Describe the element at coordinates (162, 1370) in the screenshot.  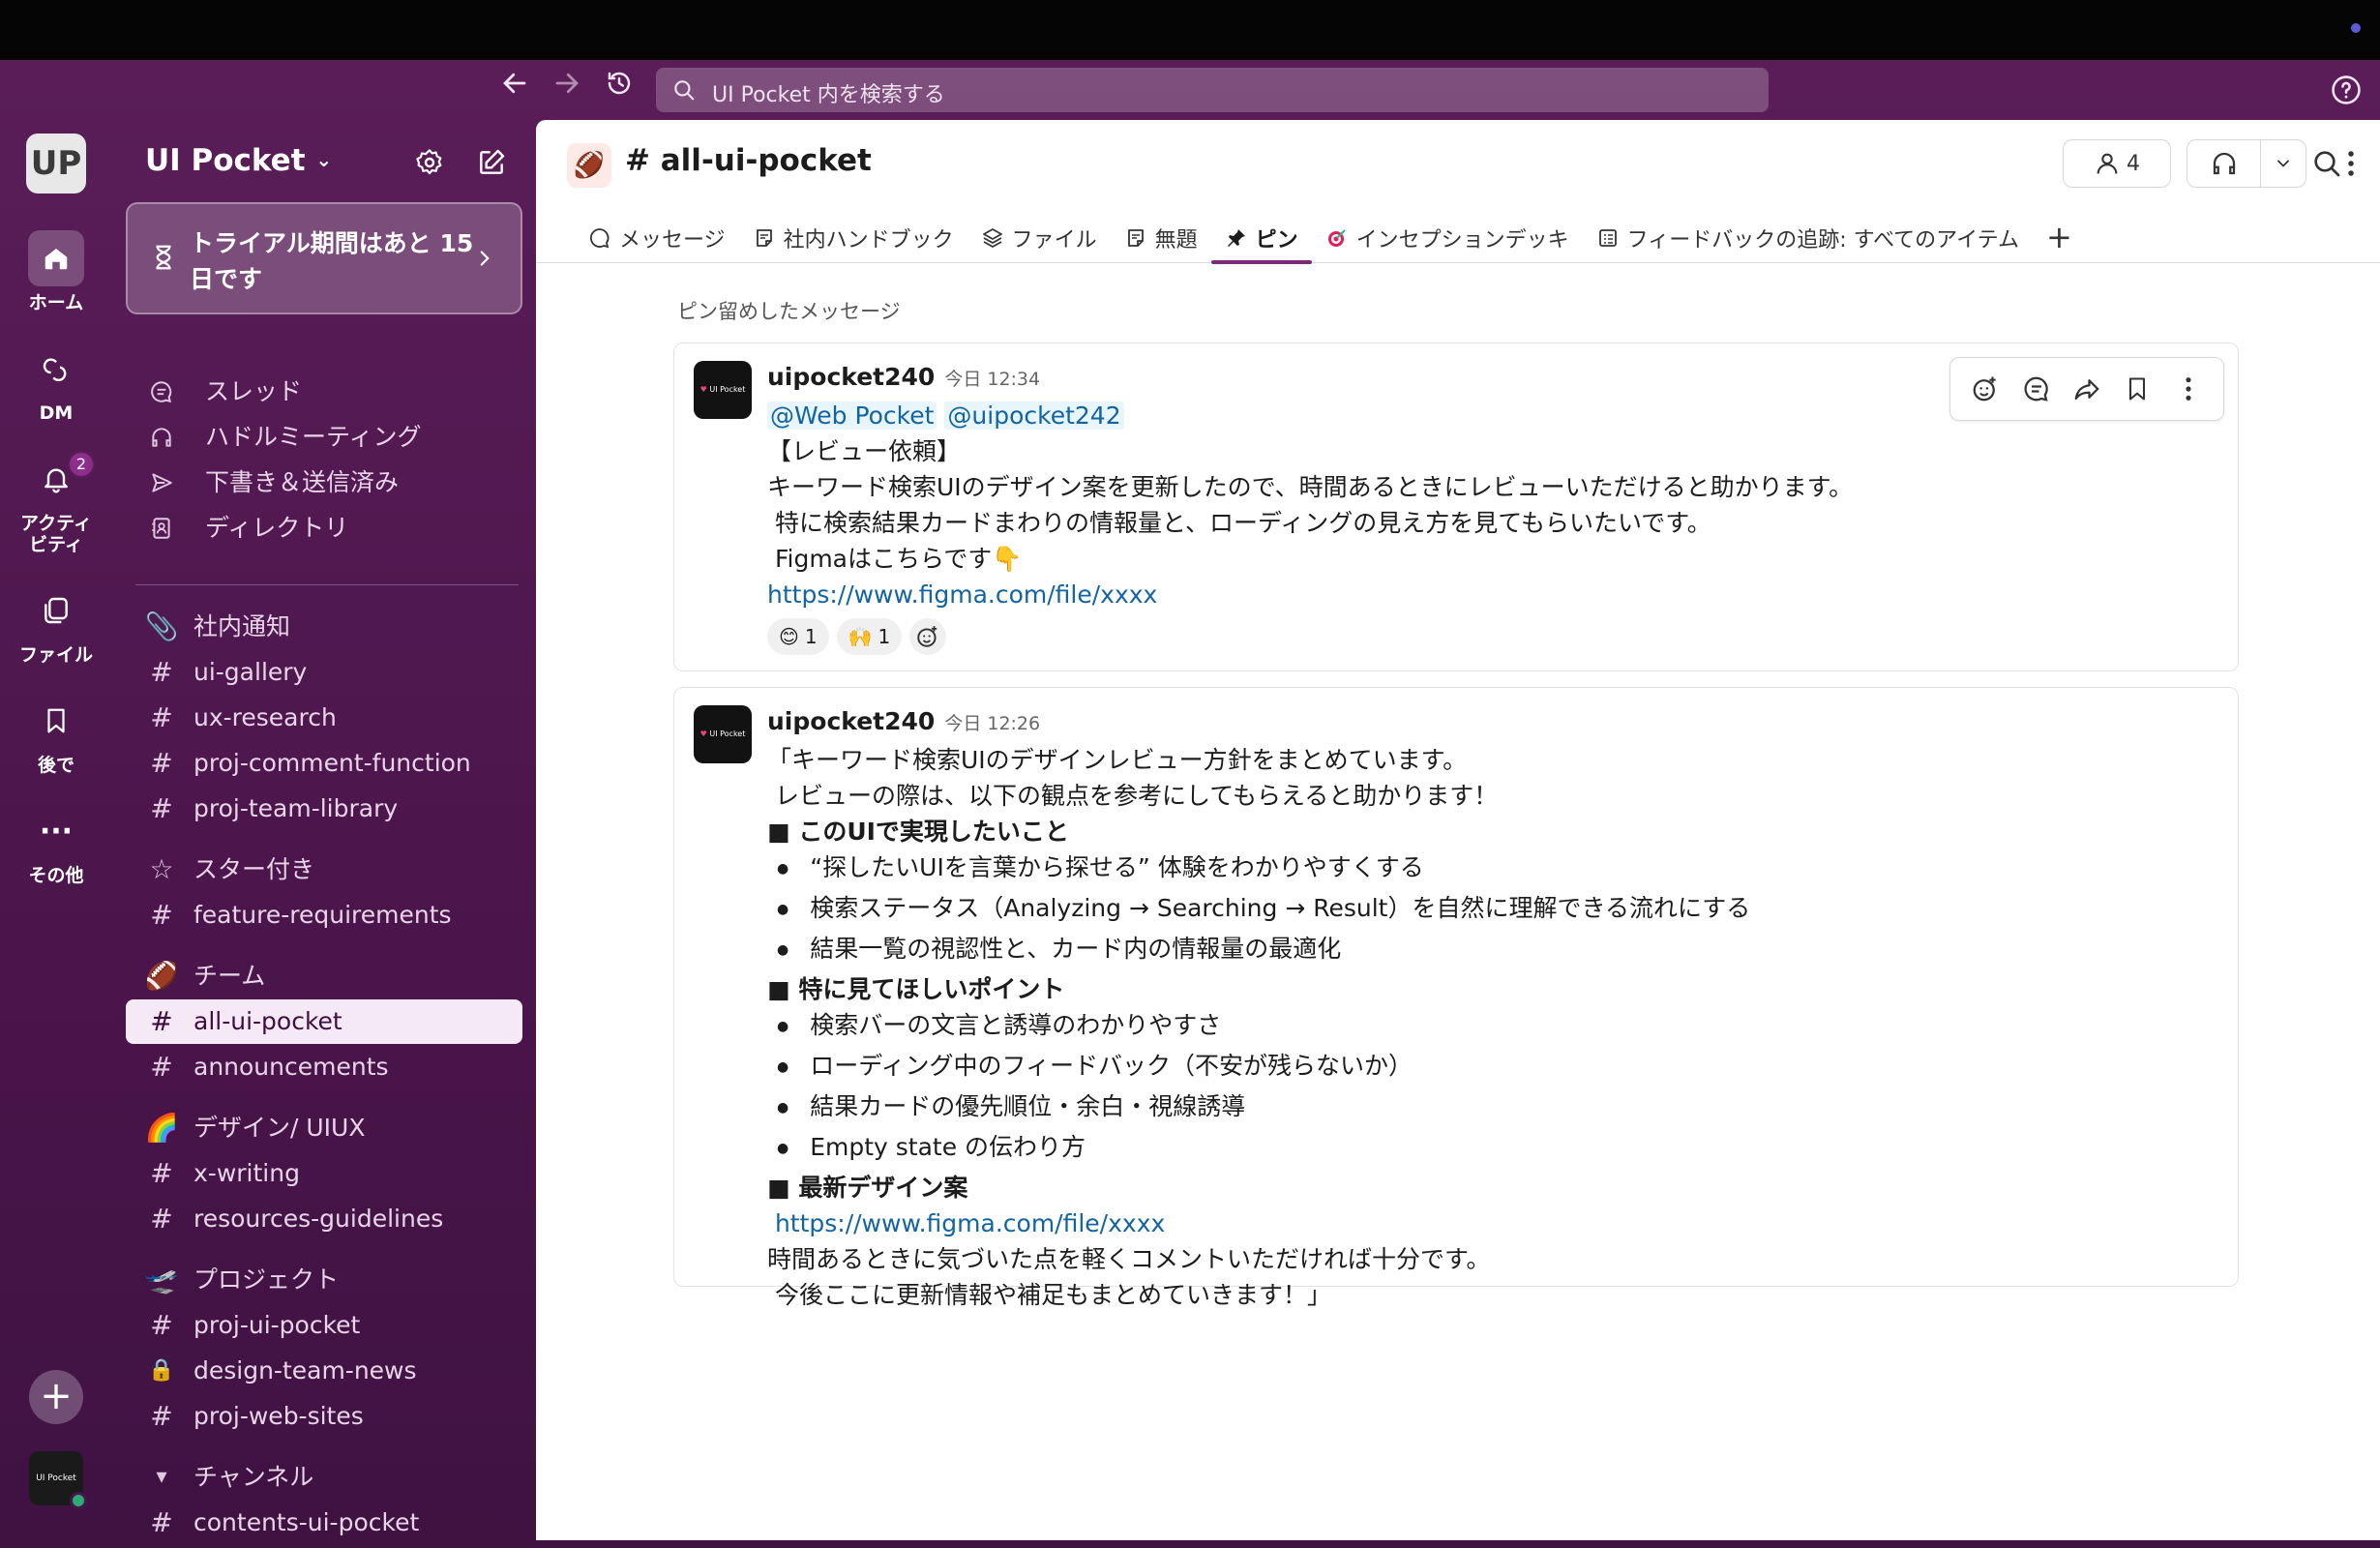
I see `lock-icon: 🔒` at that location.